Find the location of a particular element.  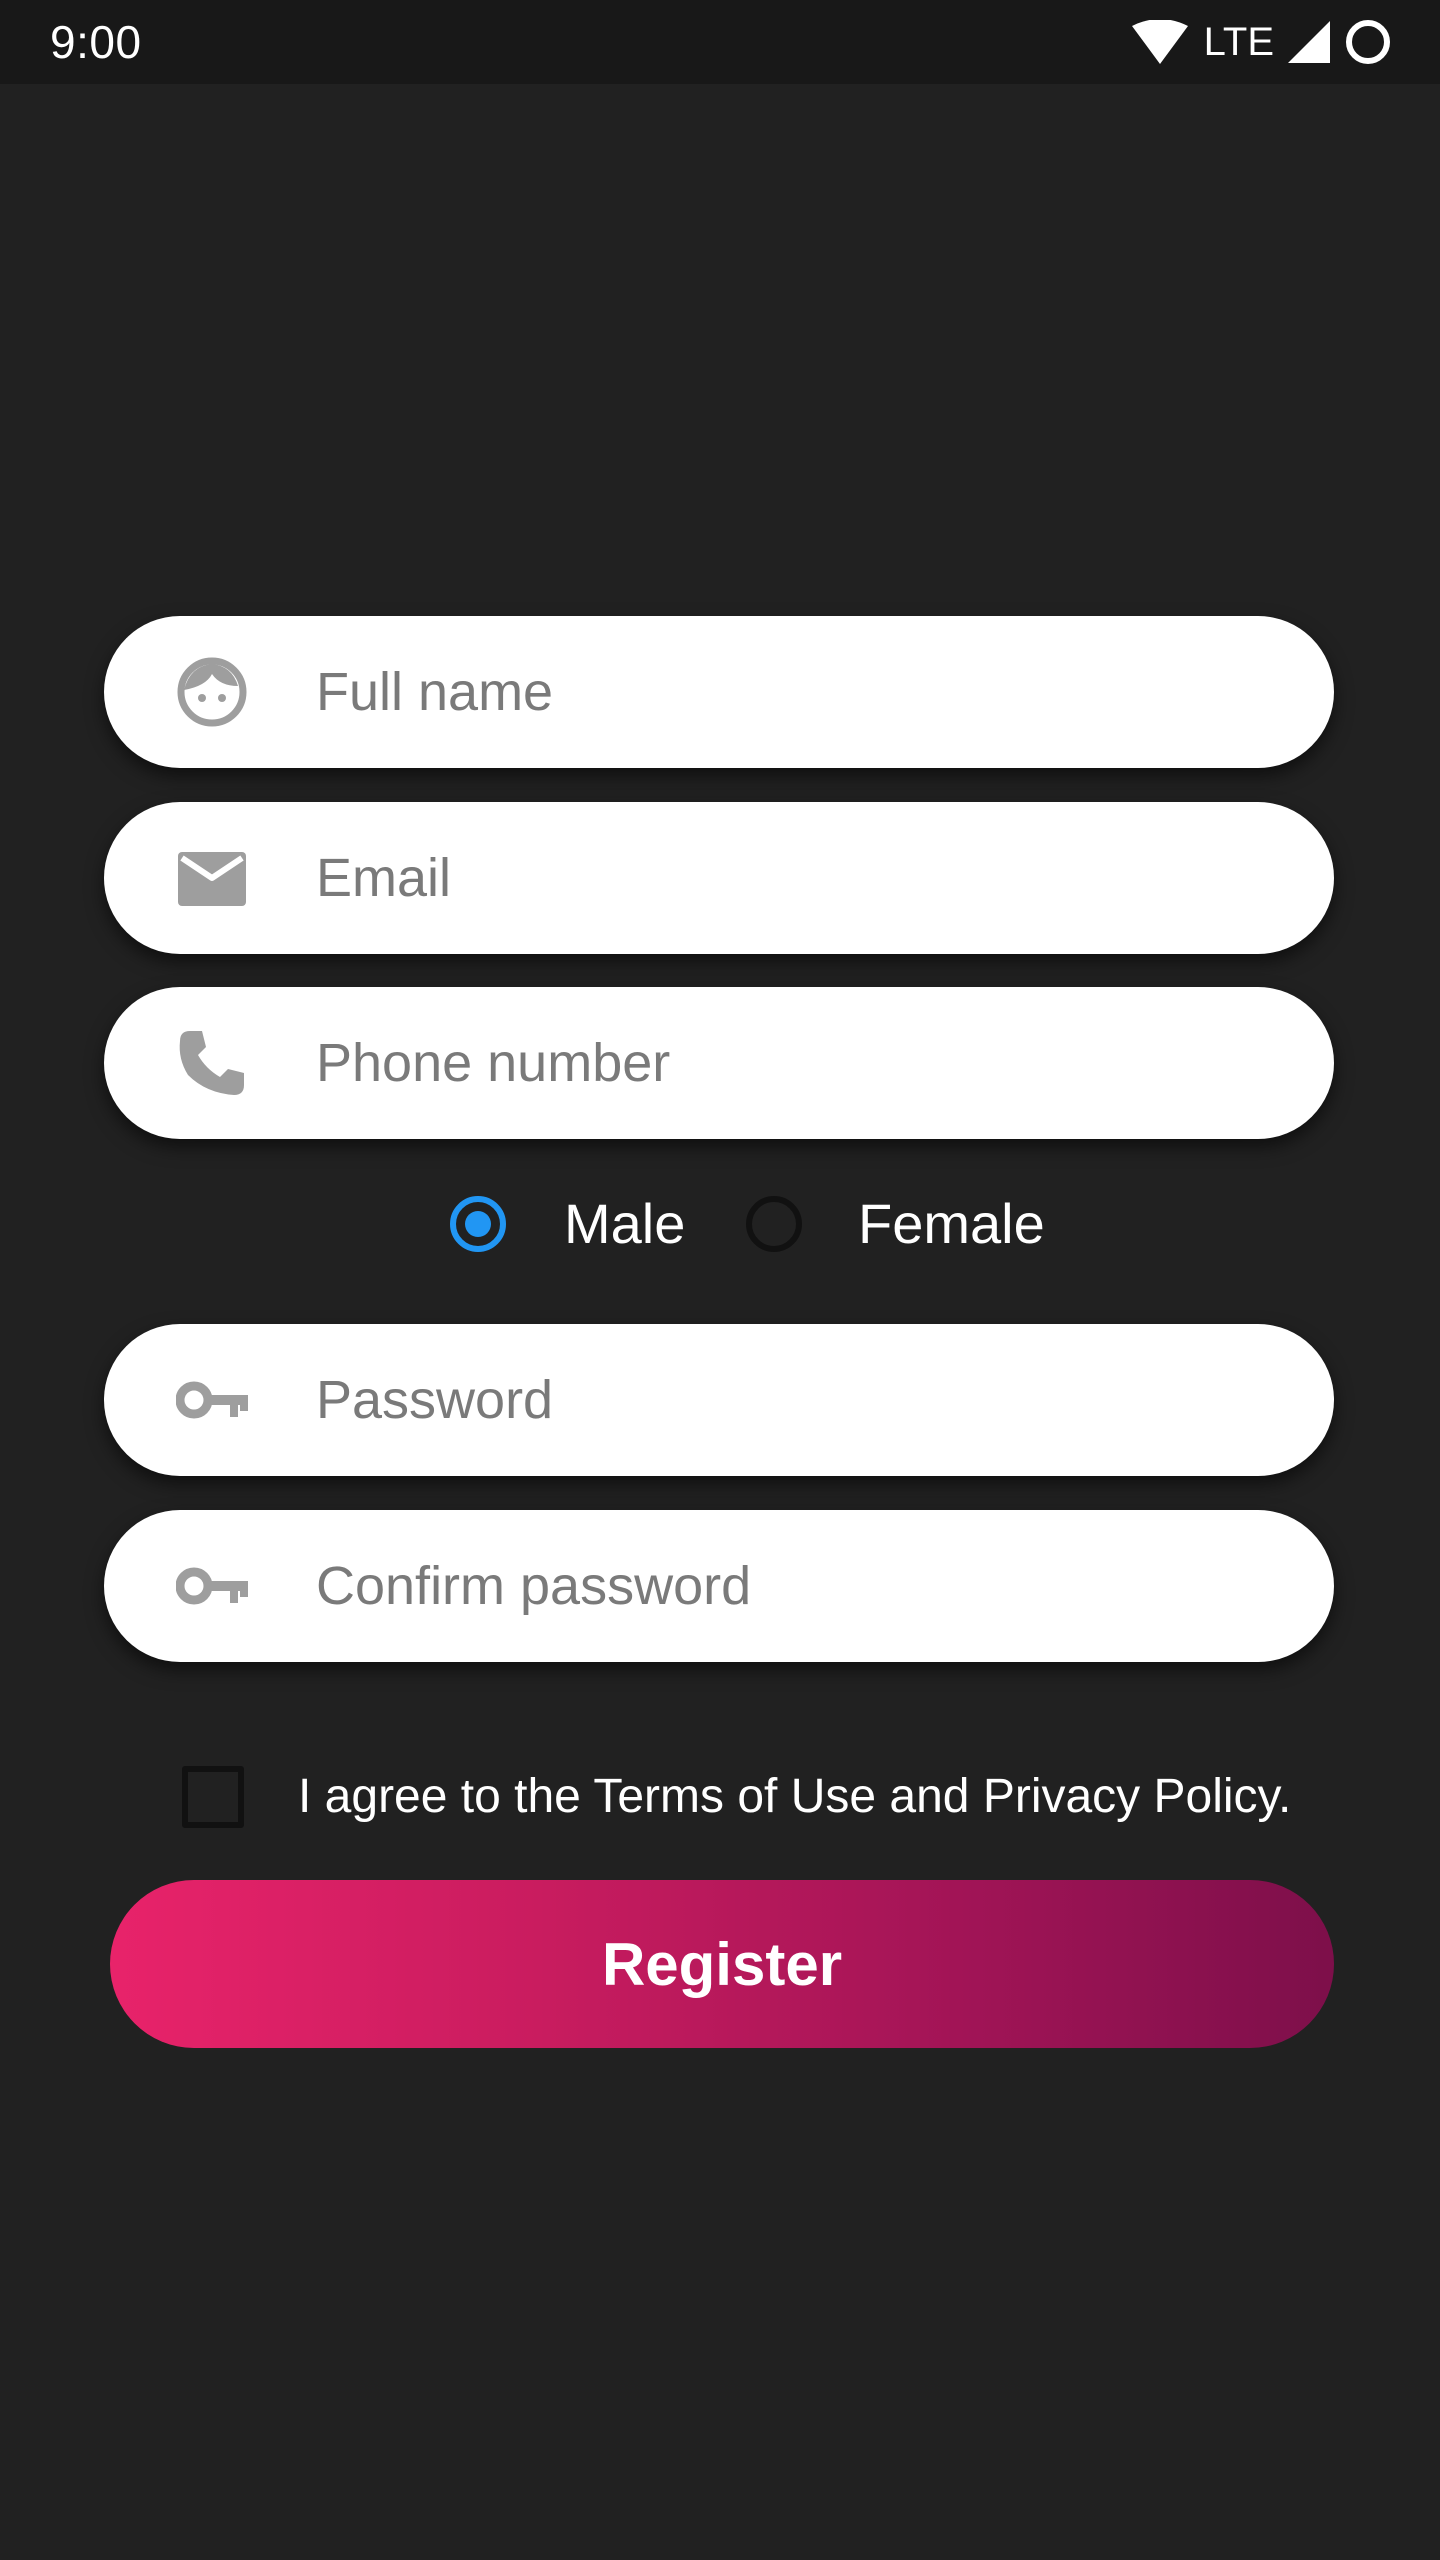

terms-checkbox is located at coordinates (213, 1797).